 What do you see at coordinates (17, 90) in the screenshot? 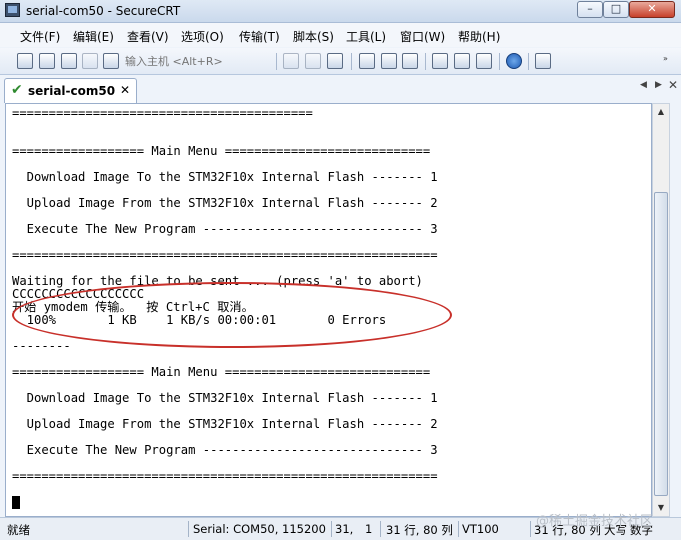
I see `connected-check-icon: ✔` at bounding box center [17, 90].